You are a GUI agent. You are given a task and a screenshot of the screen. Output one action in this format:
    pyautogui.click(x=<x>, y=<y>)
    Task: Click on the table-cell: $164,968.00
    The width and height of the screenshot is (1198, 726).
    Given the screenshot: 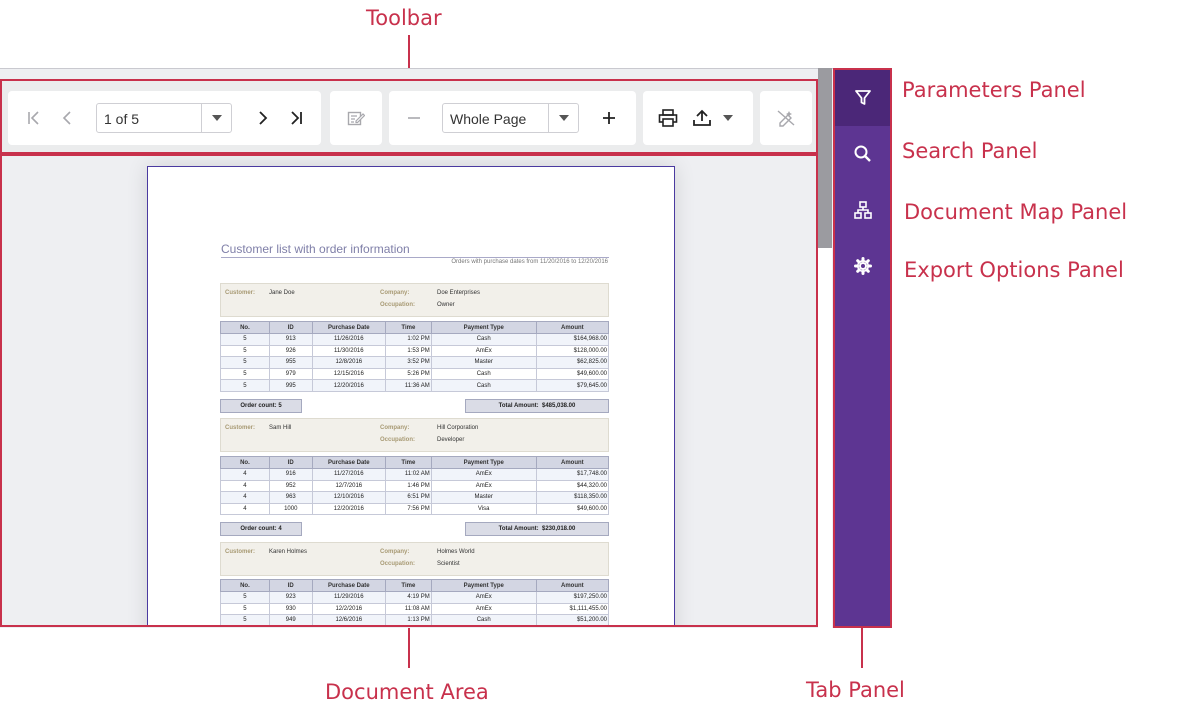 What is the action you would take?
    pyautogui.click(x=572, y=339)
    